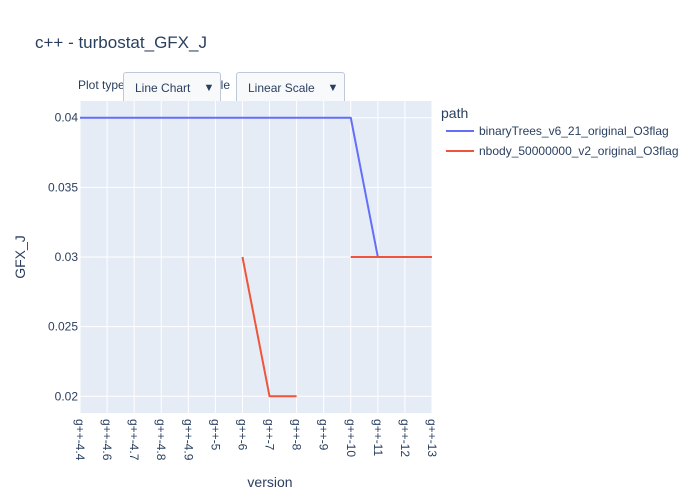 Image resolution: width=700 pixels, height=500 pixels. What do you see at coordinates (270, 435) in the screenshot?
I see `x-tick-label: g++-7` at bounding box center [270, 435].